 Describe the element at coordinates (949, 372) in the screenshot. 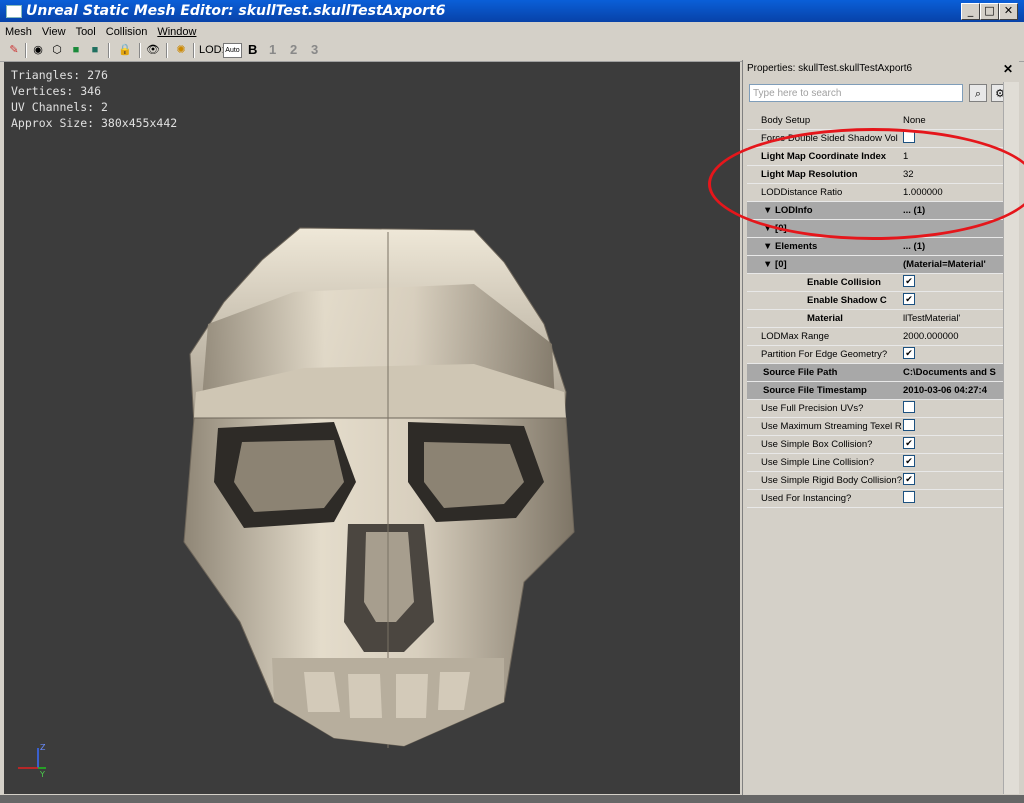

I see `property-value-text: C:\Documents and S` at that location.